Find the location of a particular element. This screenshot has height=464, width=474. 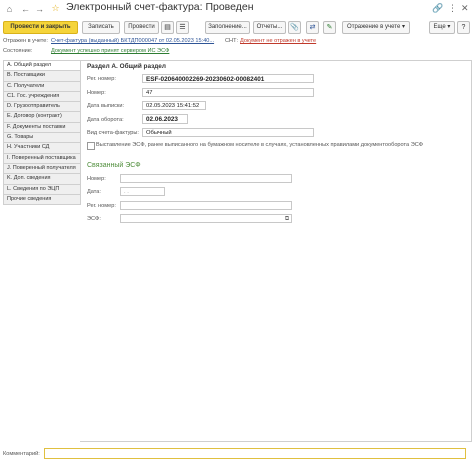

pen-icon: ✎ is located at coordinates (329, 27).